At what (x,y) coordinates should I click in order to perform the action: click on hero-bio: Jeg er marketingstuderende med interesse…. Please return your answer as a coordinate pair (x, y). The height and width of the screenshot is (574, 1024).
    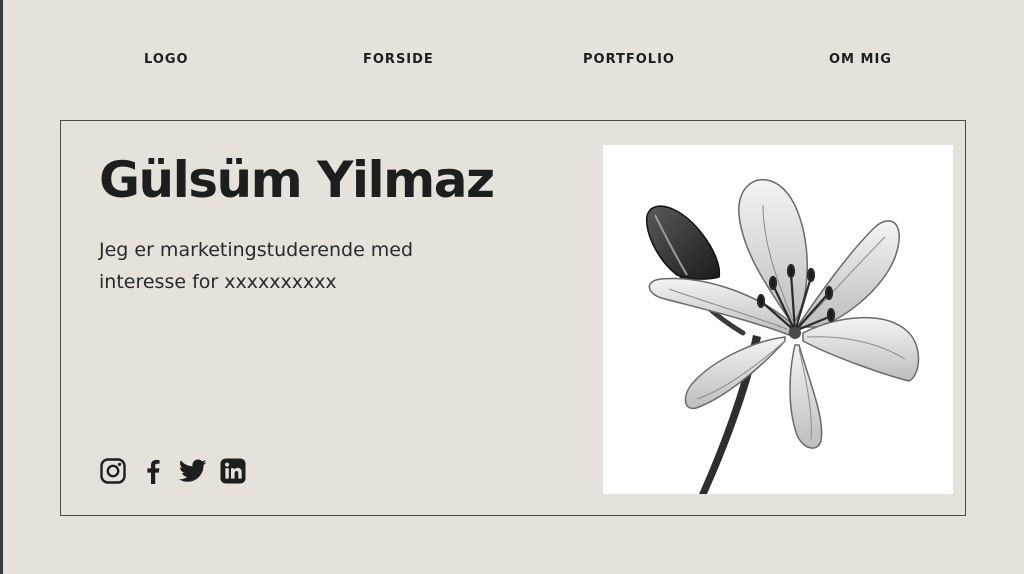
    Looking at the image, I should click on (289, 266).